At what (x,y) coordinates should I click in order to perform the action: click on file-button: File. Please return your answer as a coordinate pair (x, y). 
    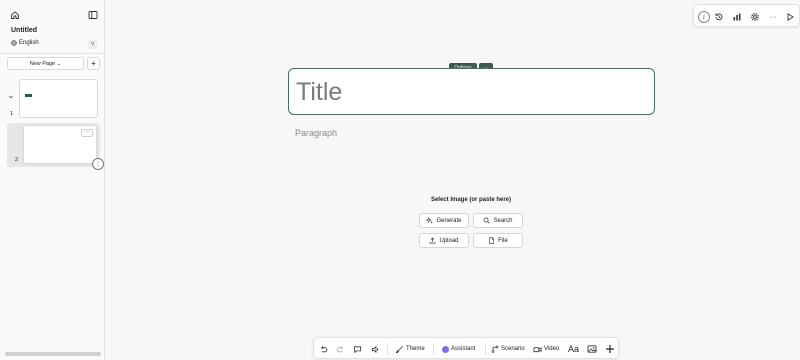
    Looking at the image, I should click on (498, 240).